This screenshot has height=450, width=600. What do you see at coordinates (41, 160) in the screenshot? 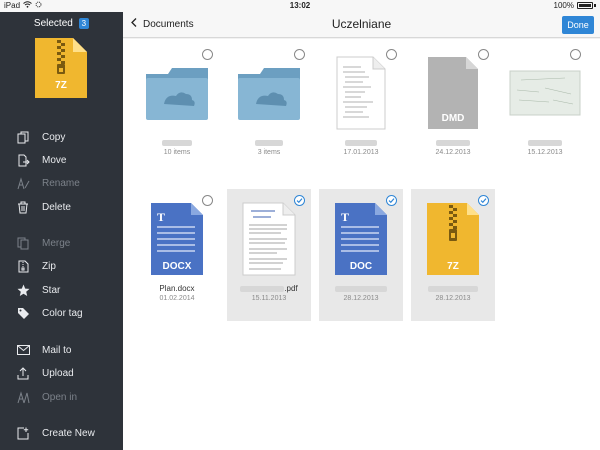
I see `menu-move: Move` at bounding box center [41, 160].